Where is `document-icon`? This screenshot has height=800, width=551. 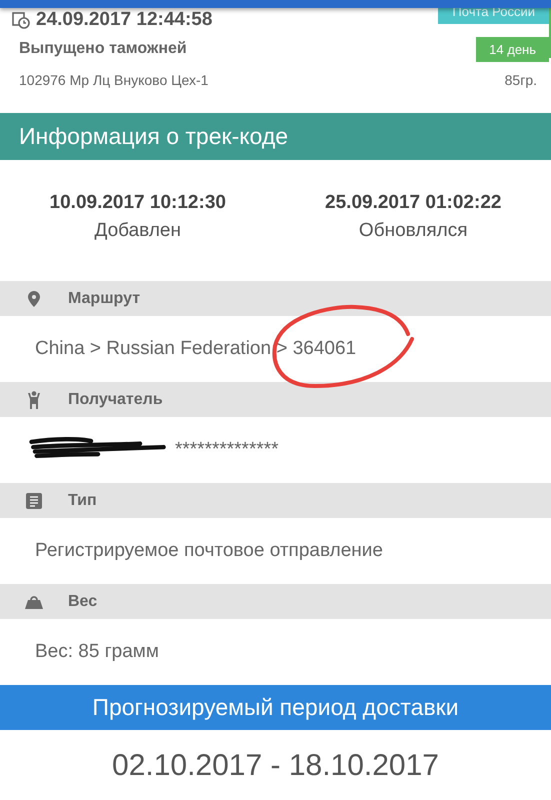 document-icon is located at coordinates (34, 500).